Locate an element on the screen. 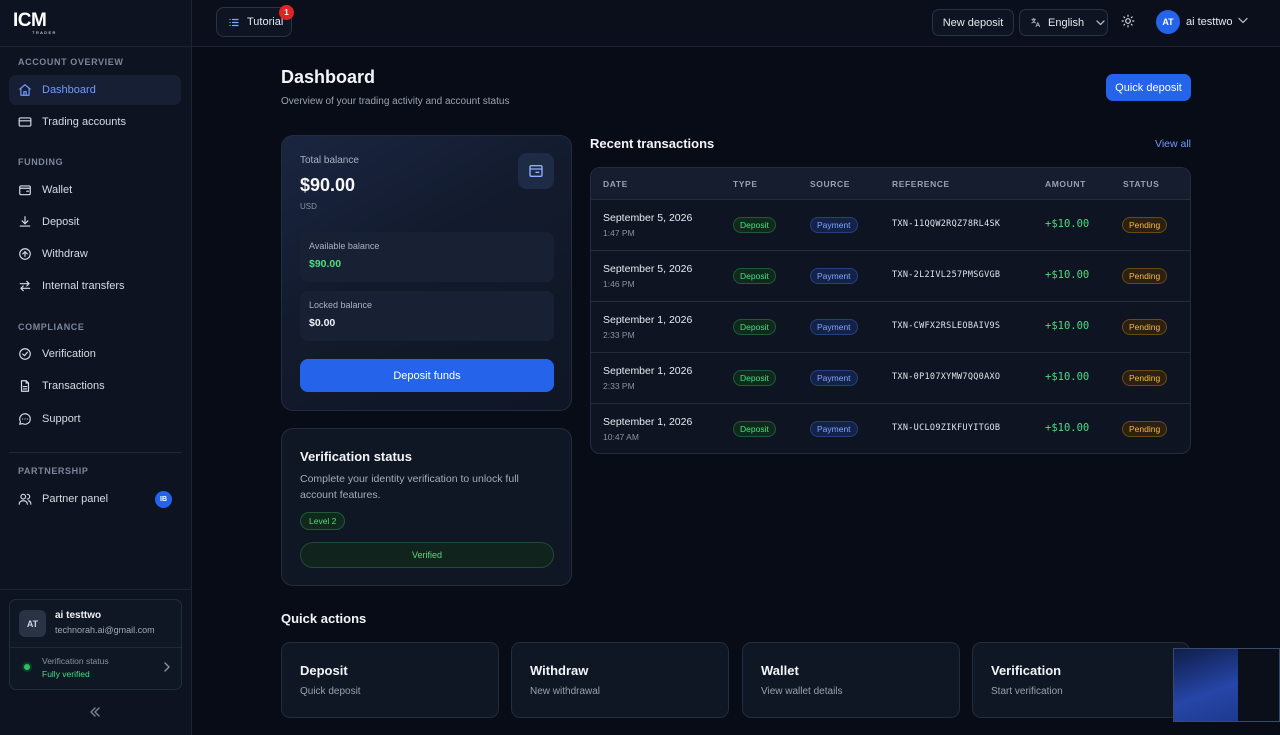 This screenshot has height=735, width=1280. sidebar-item-partner-panel: Partner panel IB is located at coordinates (95, 499).